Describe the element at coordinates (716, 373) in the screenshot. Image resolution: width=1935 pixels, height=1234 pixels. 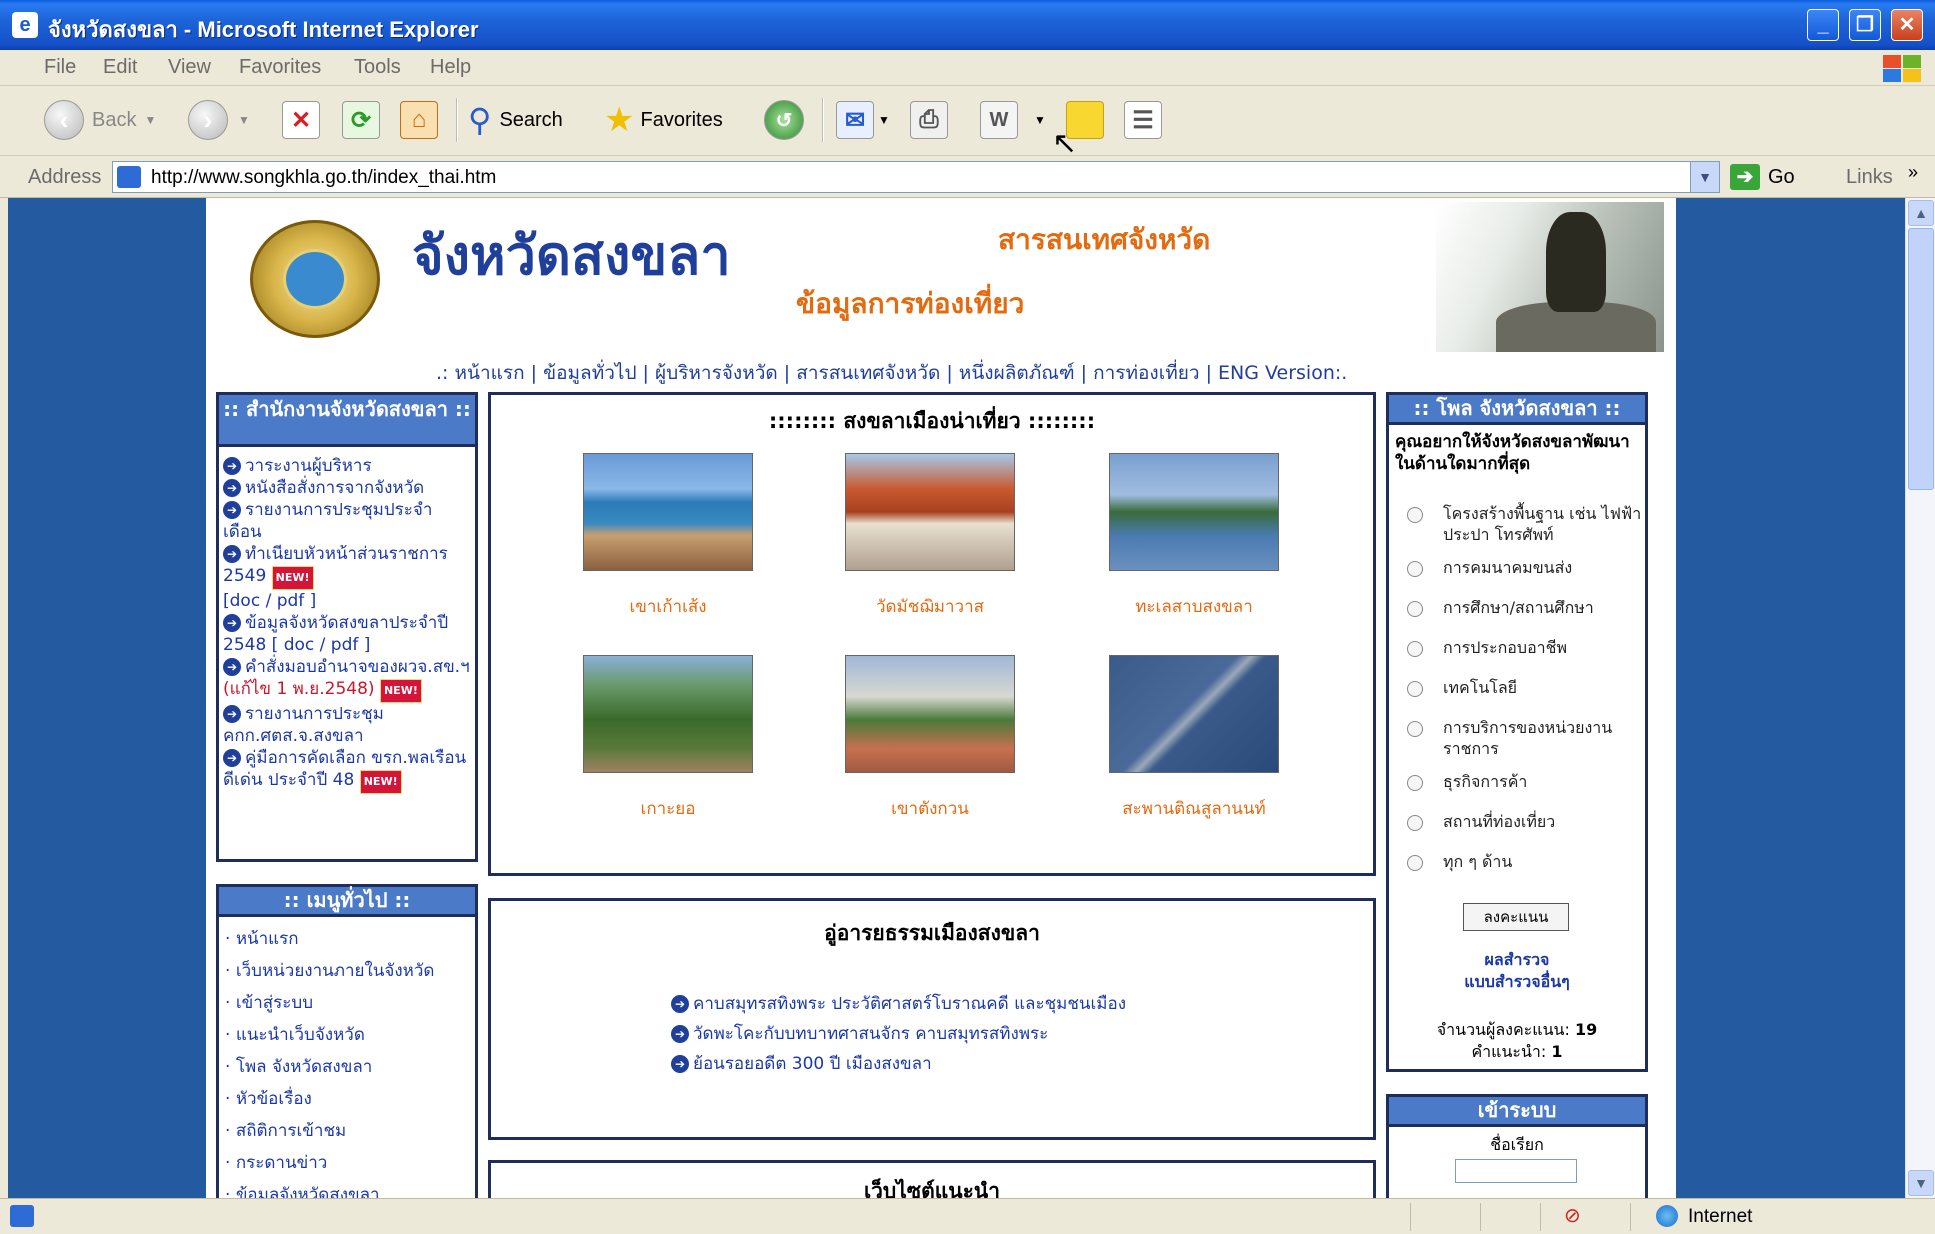
I see `nav-executives: ผู้บริหารจังหวัด` at that location.